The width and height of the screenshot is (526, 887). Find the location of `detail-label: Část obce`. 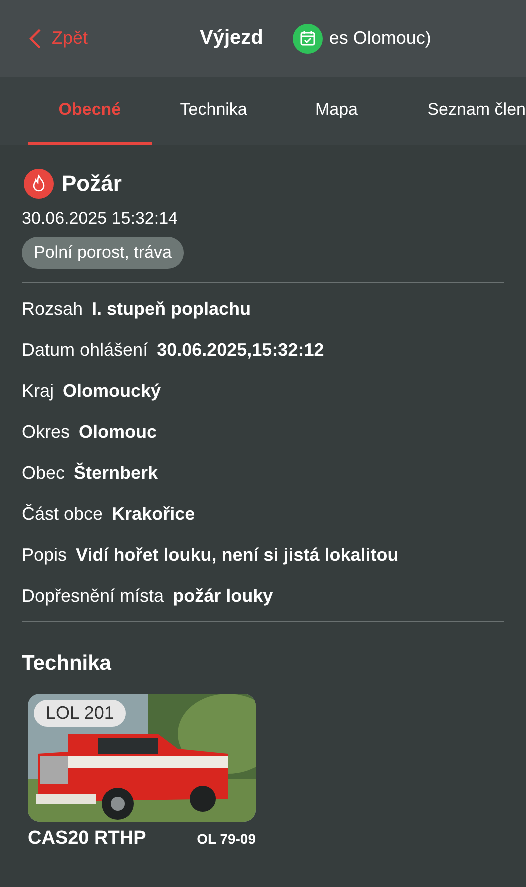

detail-label: Část obce is located at coordinates (63, 514).